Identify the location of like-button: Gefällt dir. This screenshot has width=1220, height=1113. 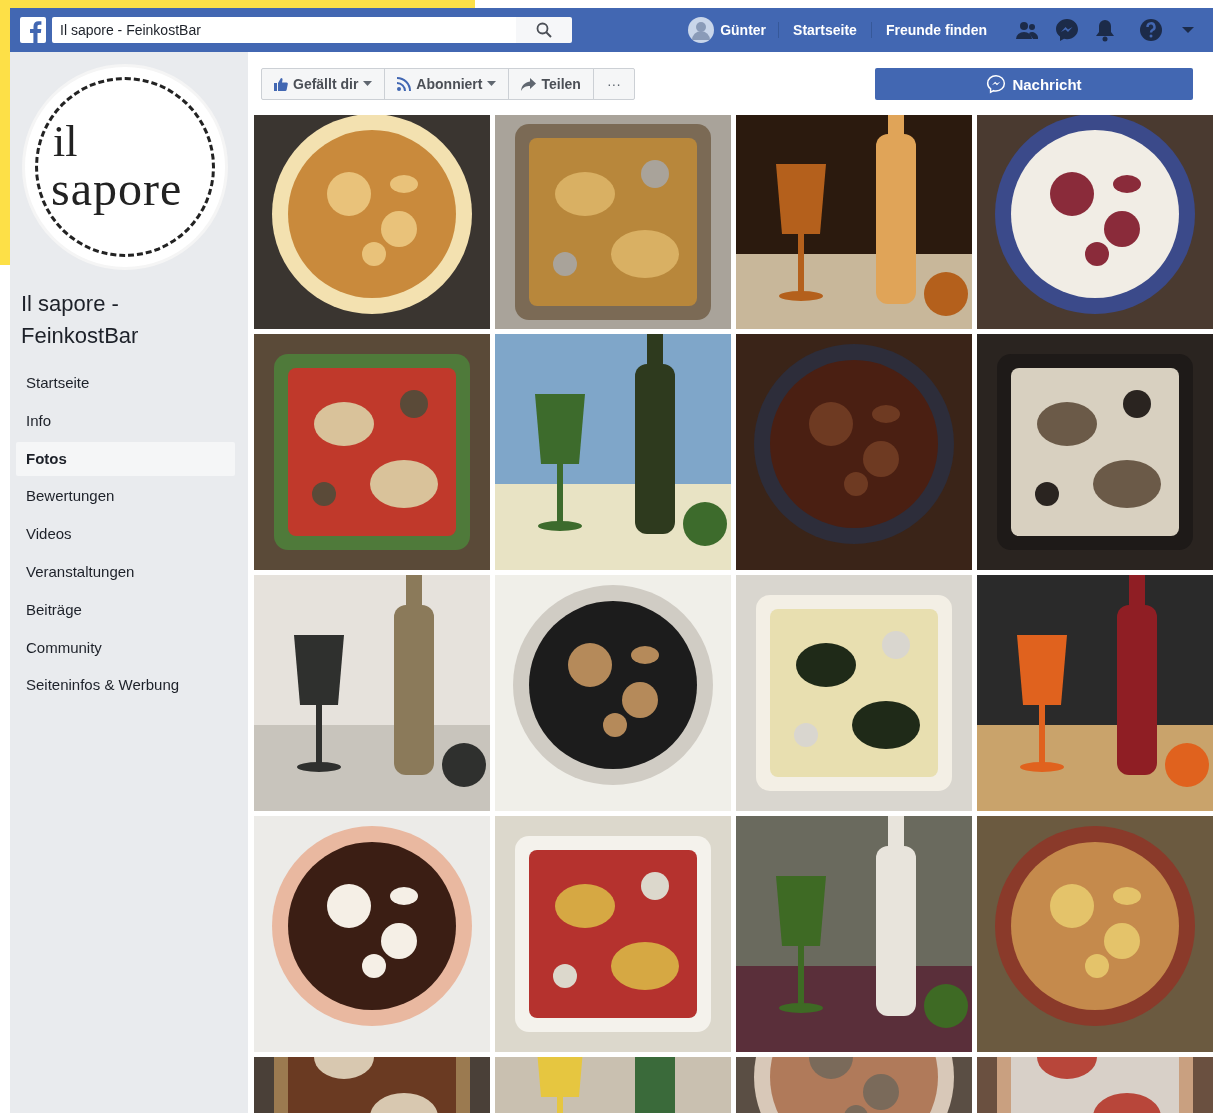
(323, 84).